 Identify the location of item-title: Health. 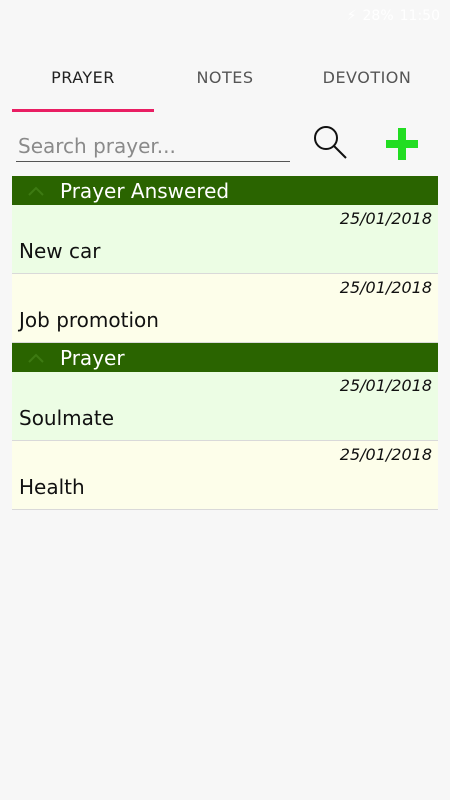
(52, 487).